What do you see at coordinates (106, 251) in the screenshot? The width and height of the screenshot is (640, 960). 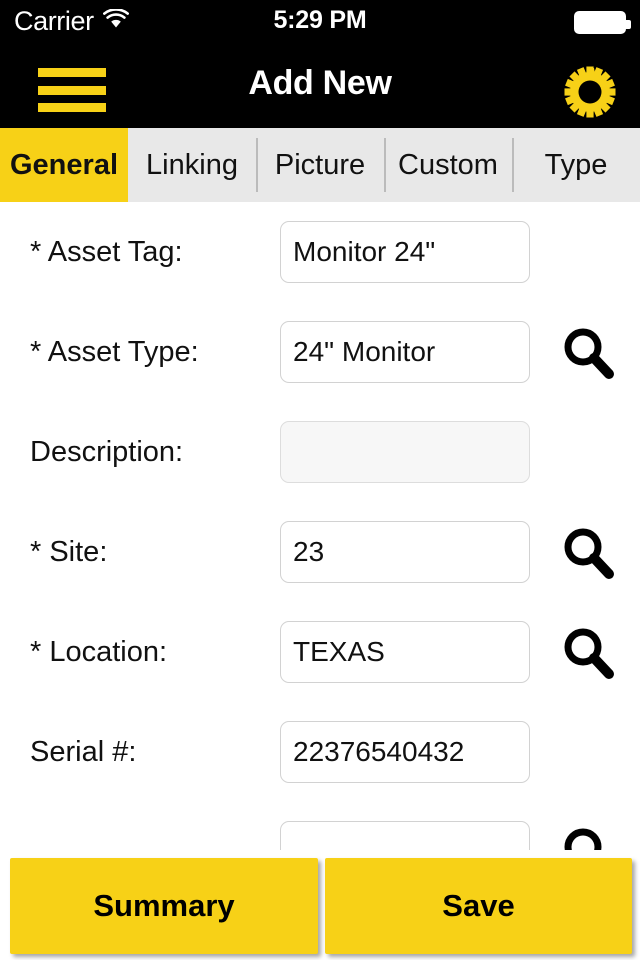 I see `asset-tag-label: * Asset Tag:` at bounding box center [106, 251].